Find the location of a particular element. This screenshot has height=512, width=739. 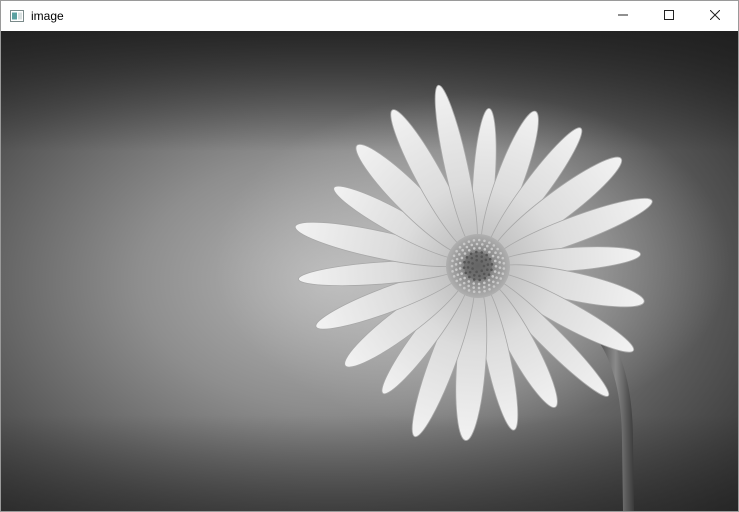

close-button is located at coordinates (715, 16).